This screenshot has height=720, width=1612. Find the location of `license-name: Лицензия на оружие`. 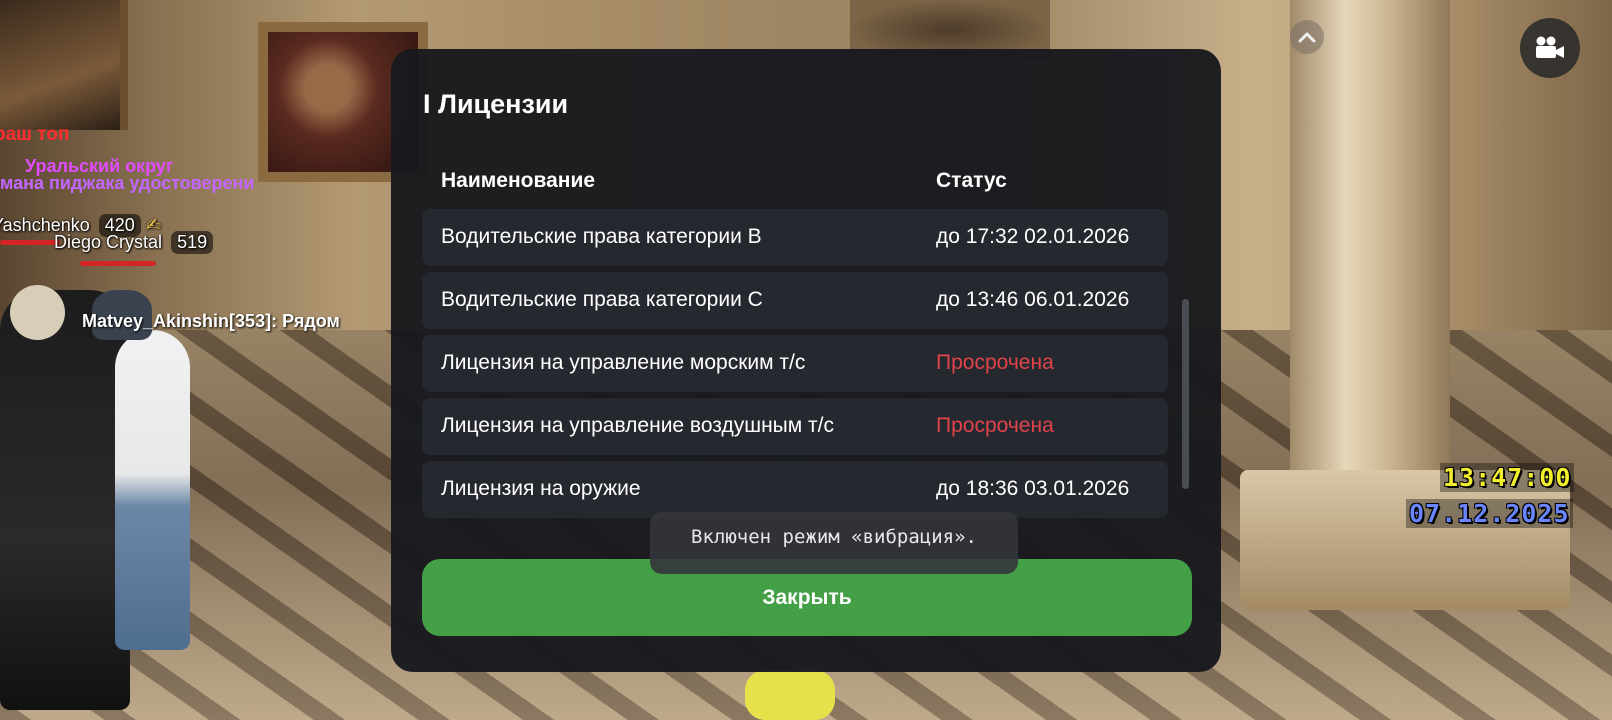

license-name: Лицензия на оружие is located at coordinates (541, 488).